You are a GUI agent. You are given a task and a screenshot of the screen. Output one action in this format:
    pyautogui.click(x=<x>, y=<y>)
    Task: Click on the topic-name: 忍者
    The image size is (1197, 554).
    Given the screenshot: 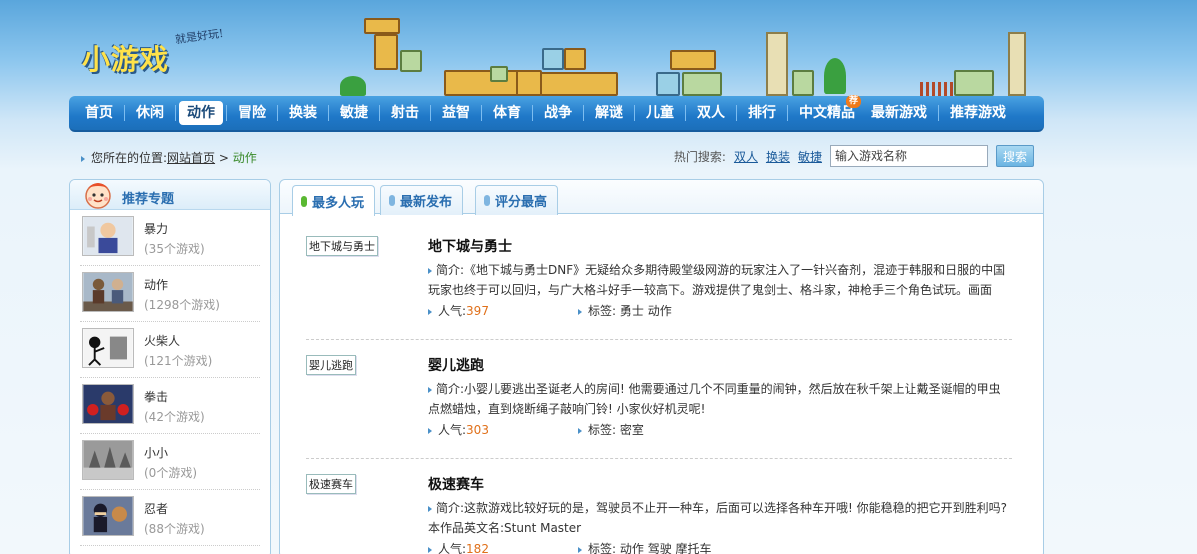 What is the action you would take?
    pyautogui.click(x=156, y=508)
    